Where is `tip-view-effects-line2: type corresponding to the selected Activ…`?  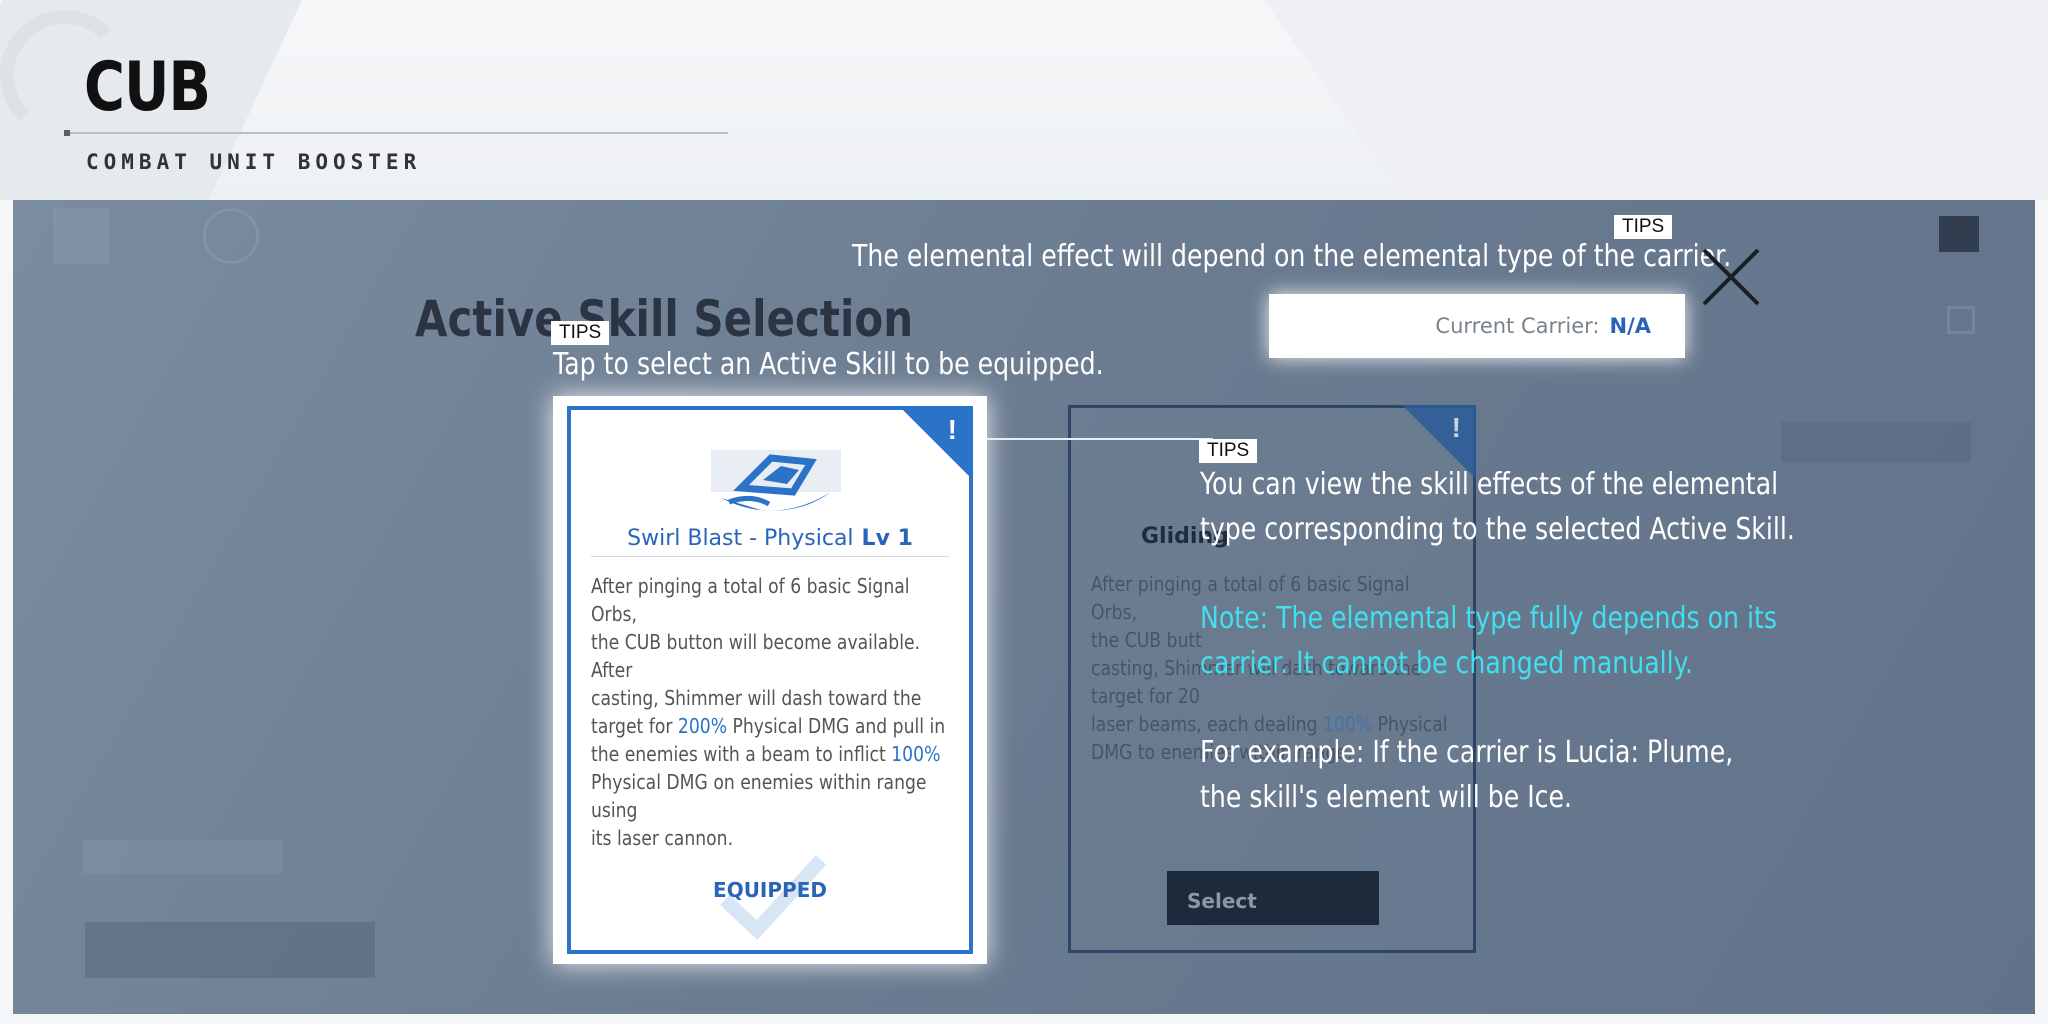 tip-view-effects-line2: type corresponding to the selected Activ… is located at coordinates (1497, 529).